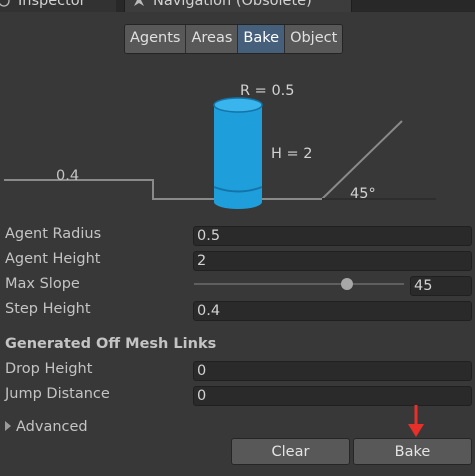 The height and width of the screenshot is (476, 475). I want to click on bake-button: Bake, so click(412, 451).